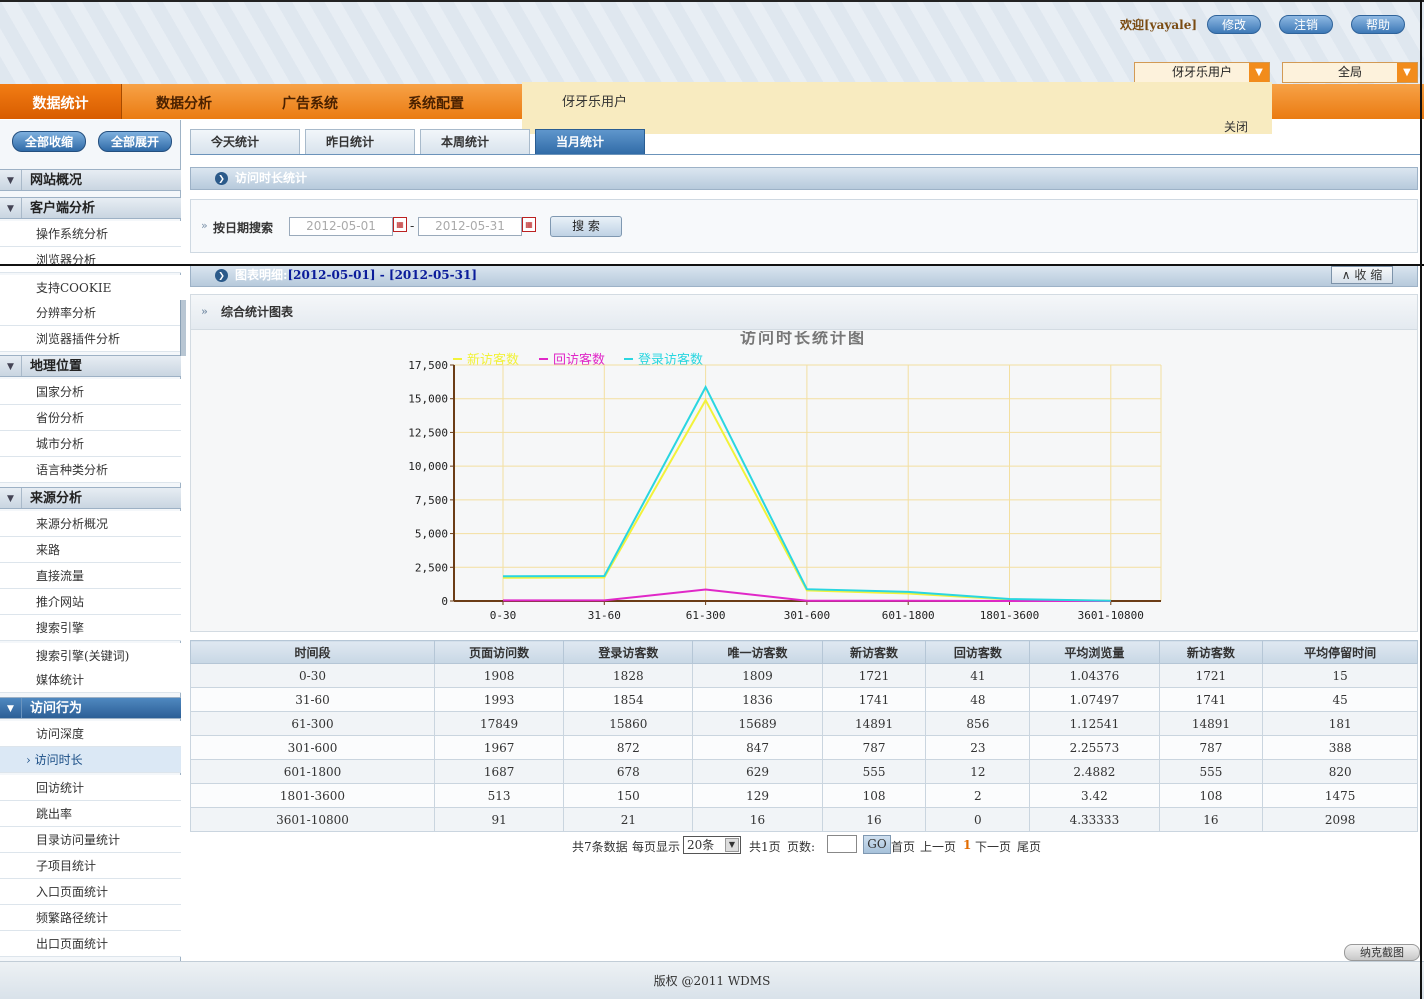  I want to click on table-cell: 629, so click(757, 771).